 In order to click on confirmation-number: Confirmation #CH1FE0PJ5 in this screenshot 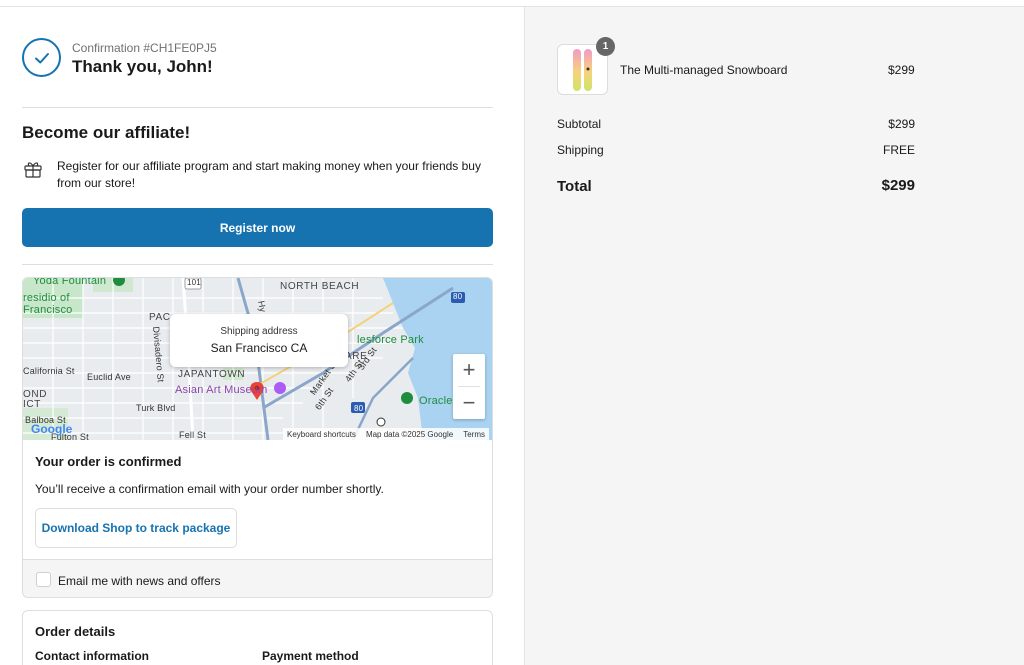, I will do `click(144, 48)`.